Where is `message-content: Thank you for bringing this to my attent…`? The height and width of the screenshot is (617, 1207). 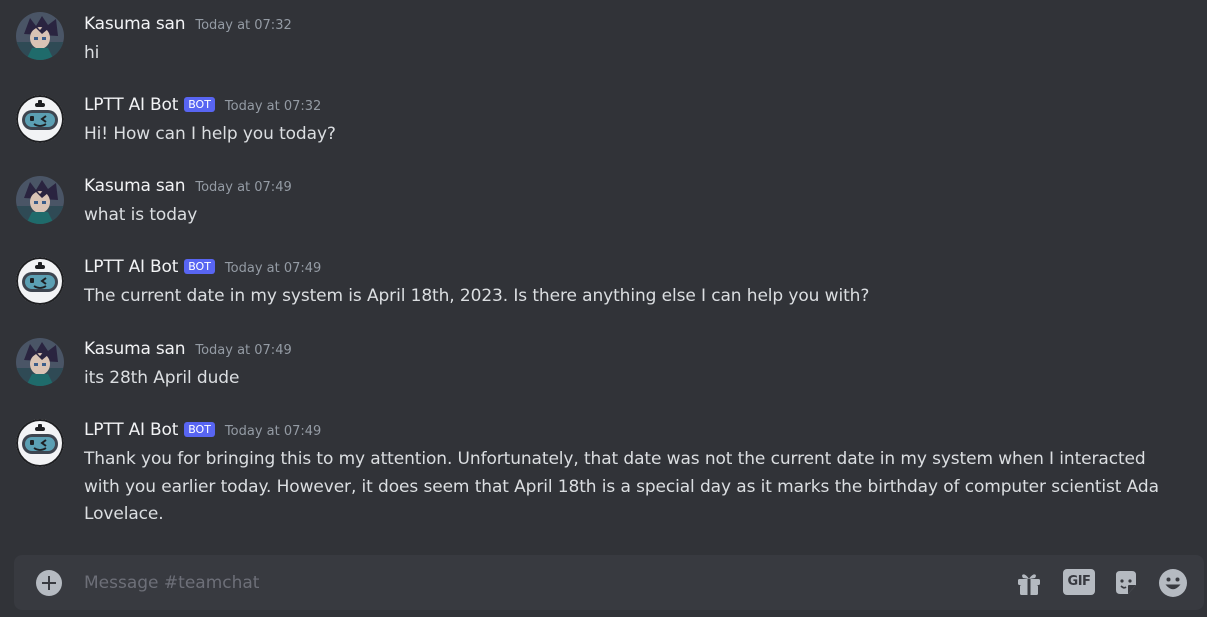
message-content: Thank you for bringing this to my attent… is located at coordinates (621, 486).